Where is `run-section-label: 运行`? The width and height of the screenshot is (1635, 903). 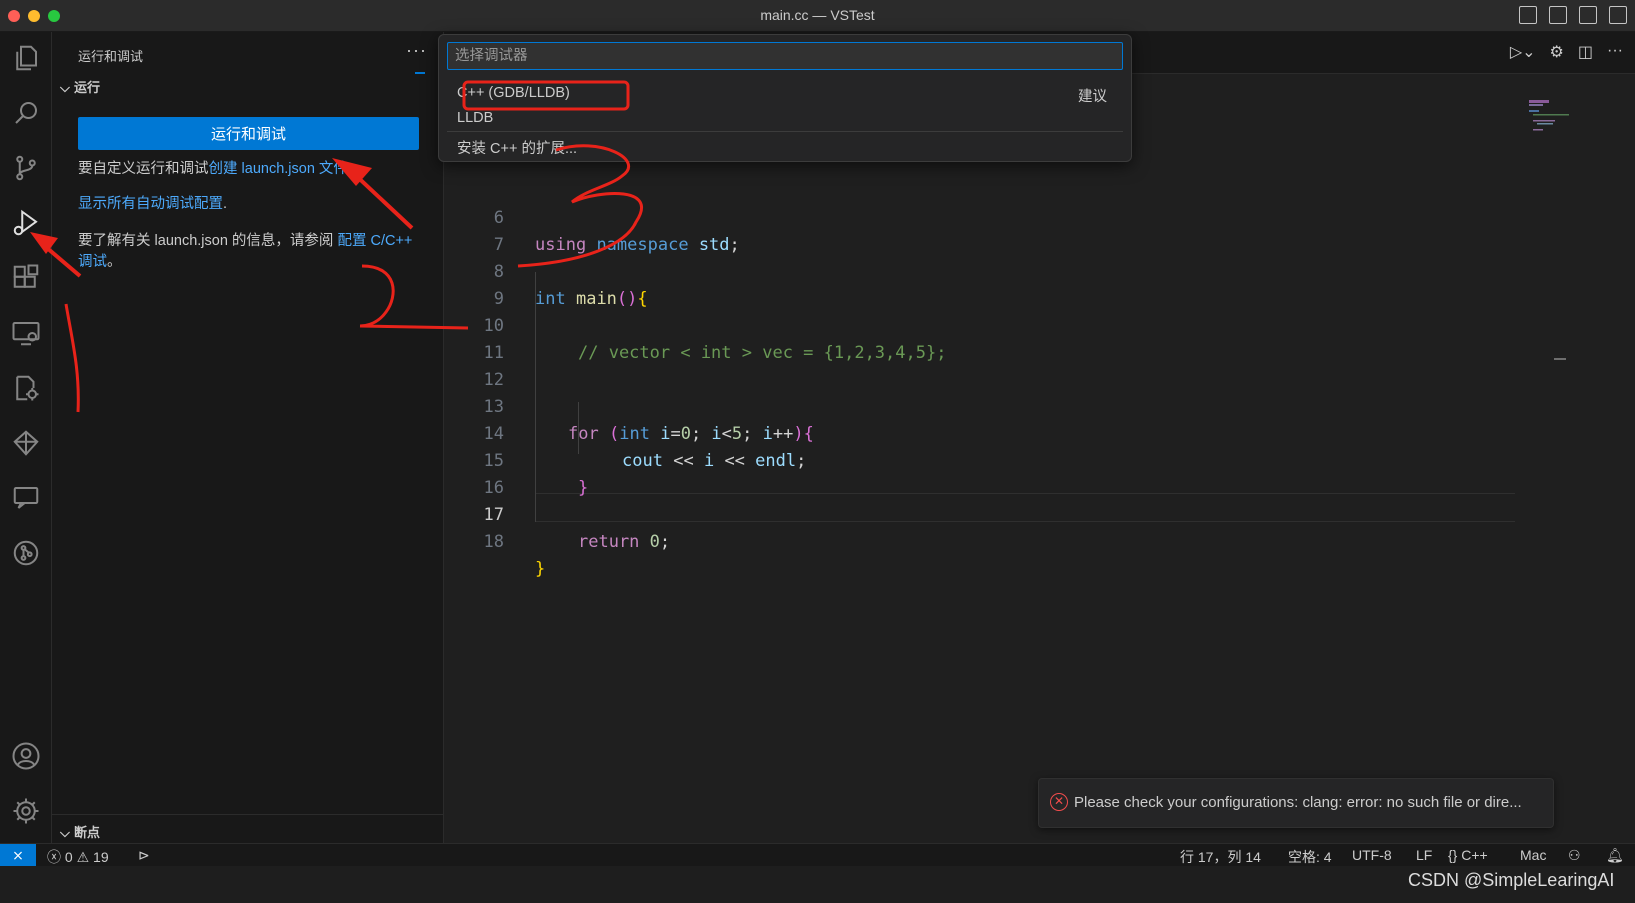 run-section-label: 运行 is located at coordinates (87, 87).